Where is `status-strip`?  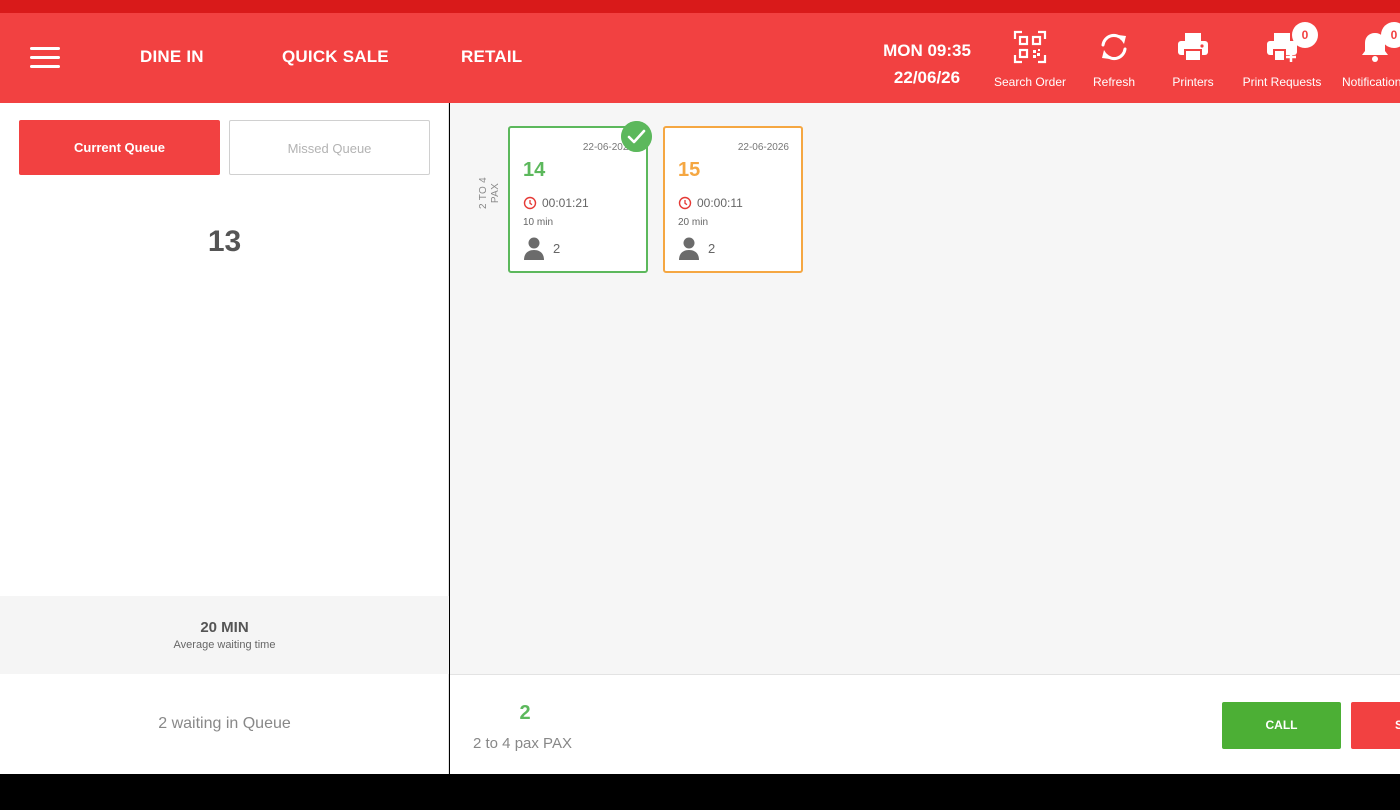 status-strip is located at coordinates (700, 6).